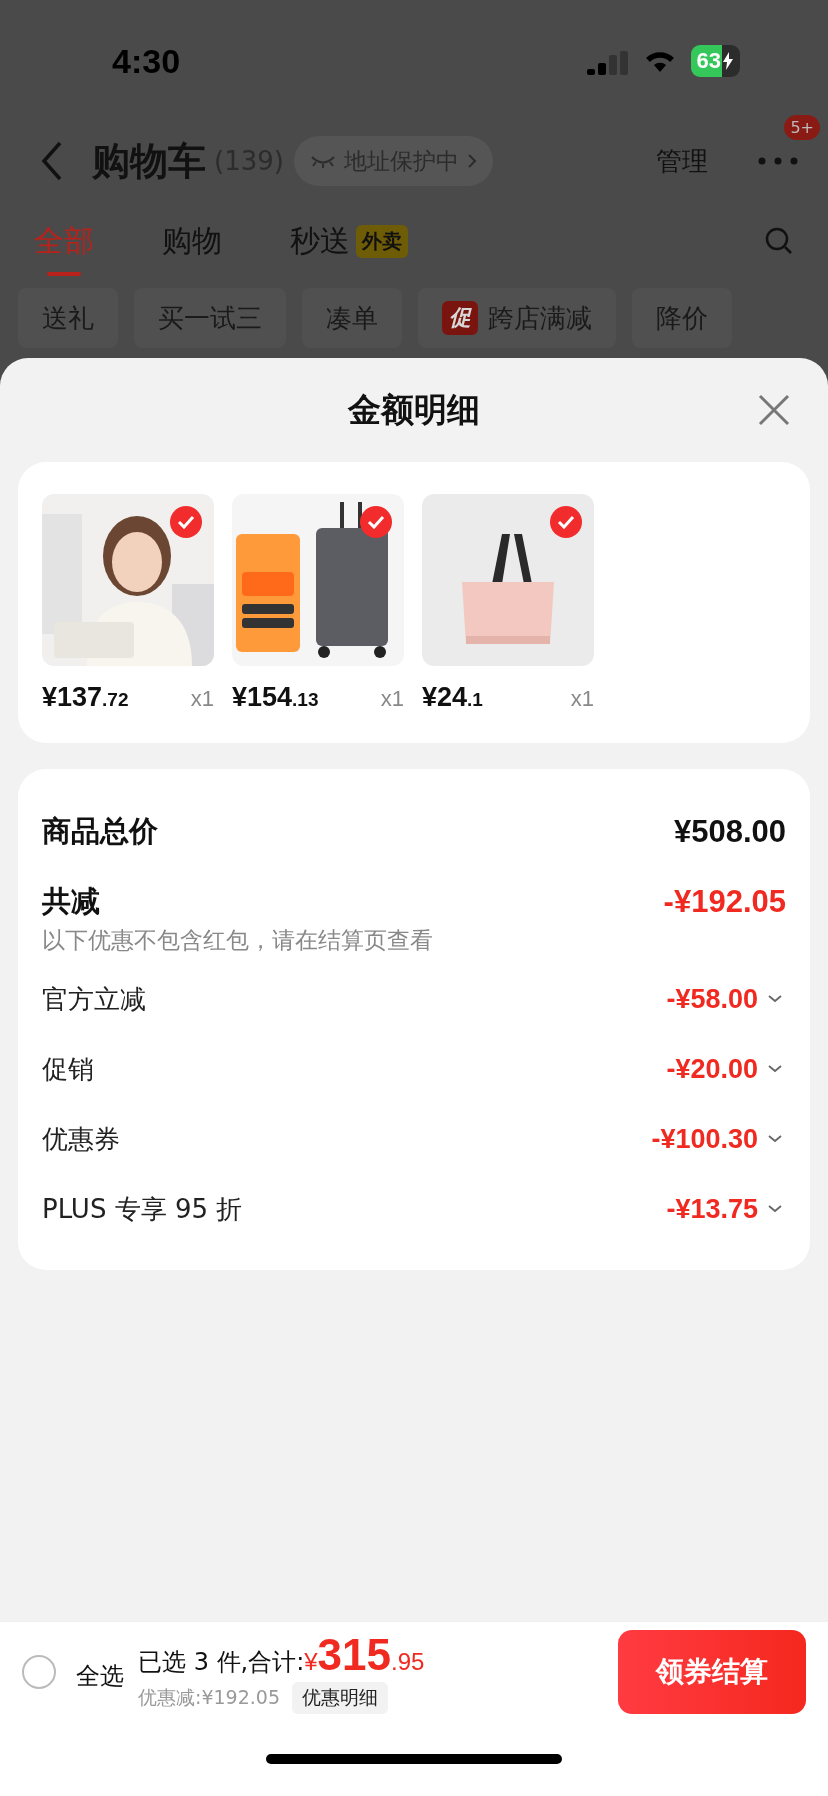 The image size is (828, 1796). Describe the element at coordinates (471, 161) in the screenshot. I see `chevron-right-icon` at that location.